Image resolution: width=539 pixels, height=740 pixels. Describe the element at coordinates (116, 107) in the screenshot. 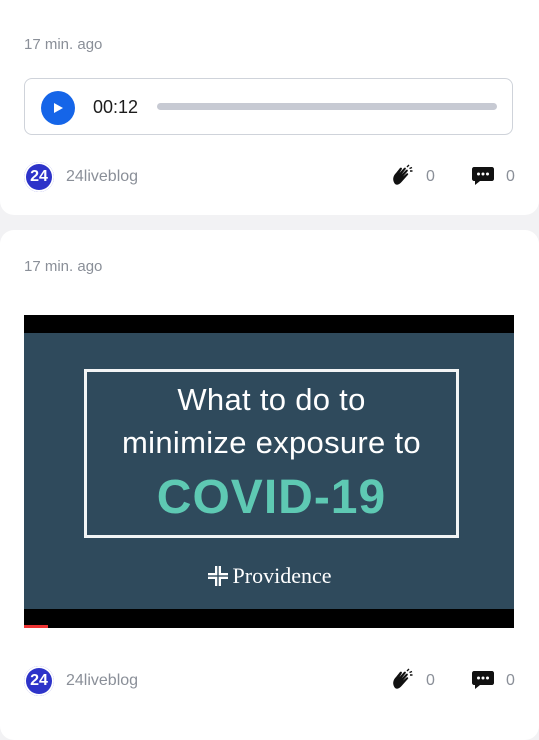

I see `audio-current-time: 00:12` at that location.